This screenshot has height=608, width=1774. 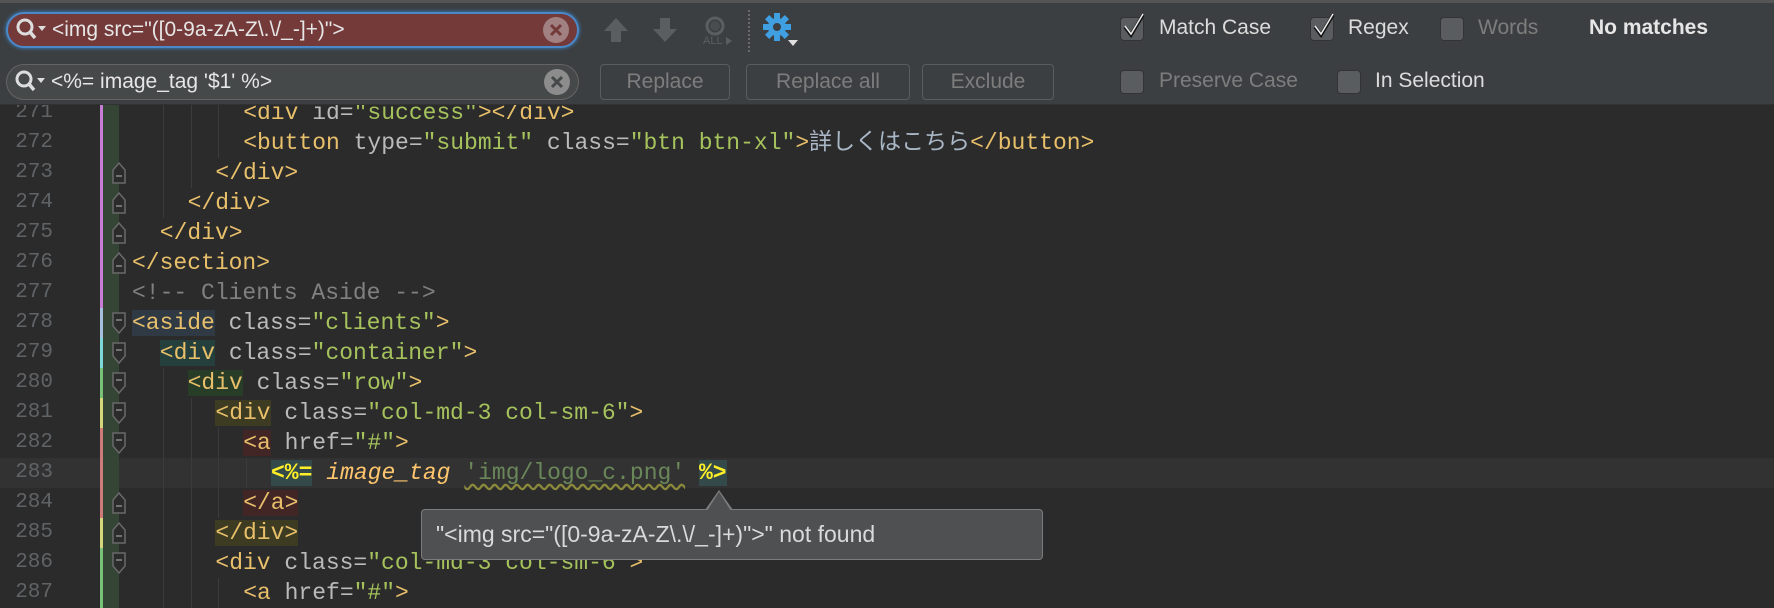 I want to click on code-text: </a>, so click(x=271, y=503).